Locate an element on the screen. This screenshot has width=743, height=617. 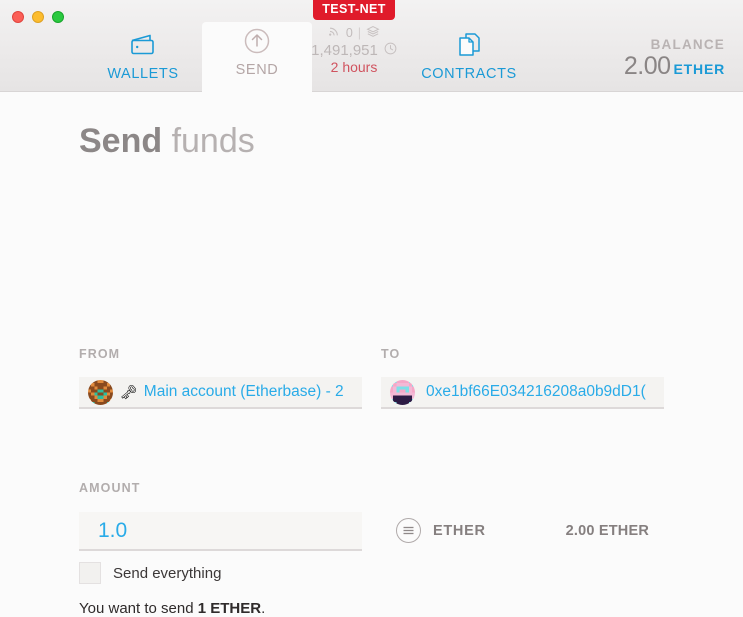
block-number: 1,491,951 is located at coordinates (344, 50).